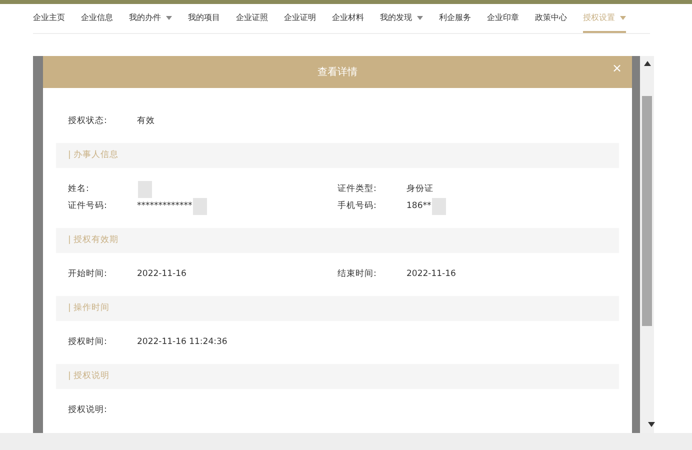  I want to click on field-label: 姓名:, so click(79, 189).